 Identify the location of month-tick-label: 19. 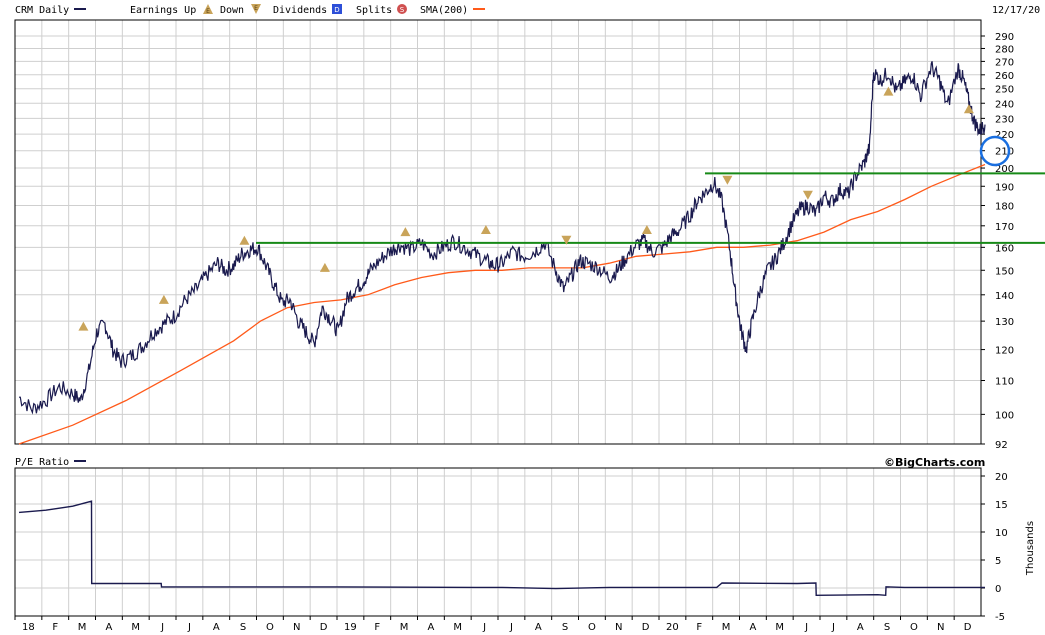
(350, 627).